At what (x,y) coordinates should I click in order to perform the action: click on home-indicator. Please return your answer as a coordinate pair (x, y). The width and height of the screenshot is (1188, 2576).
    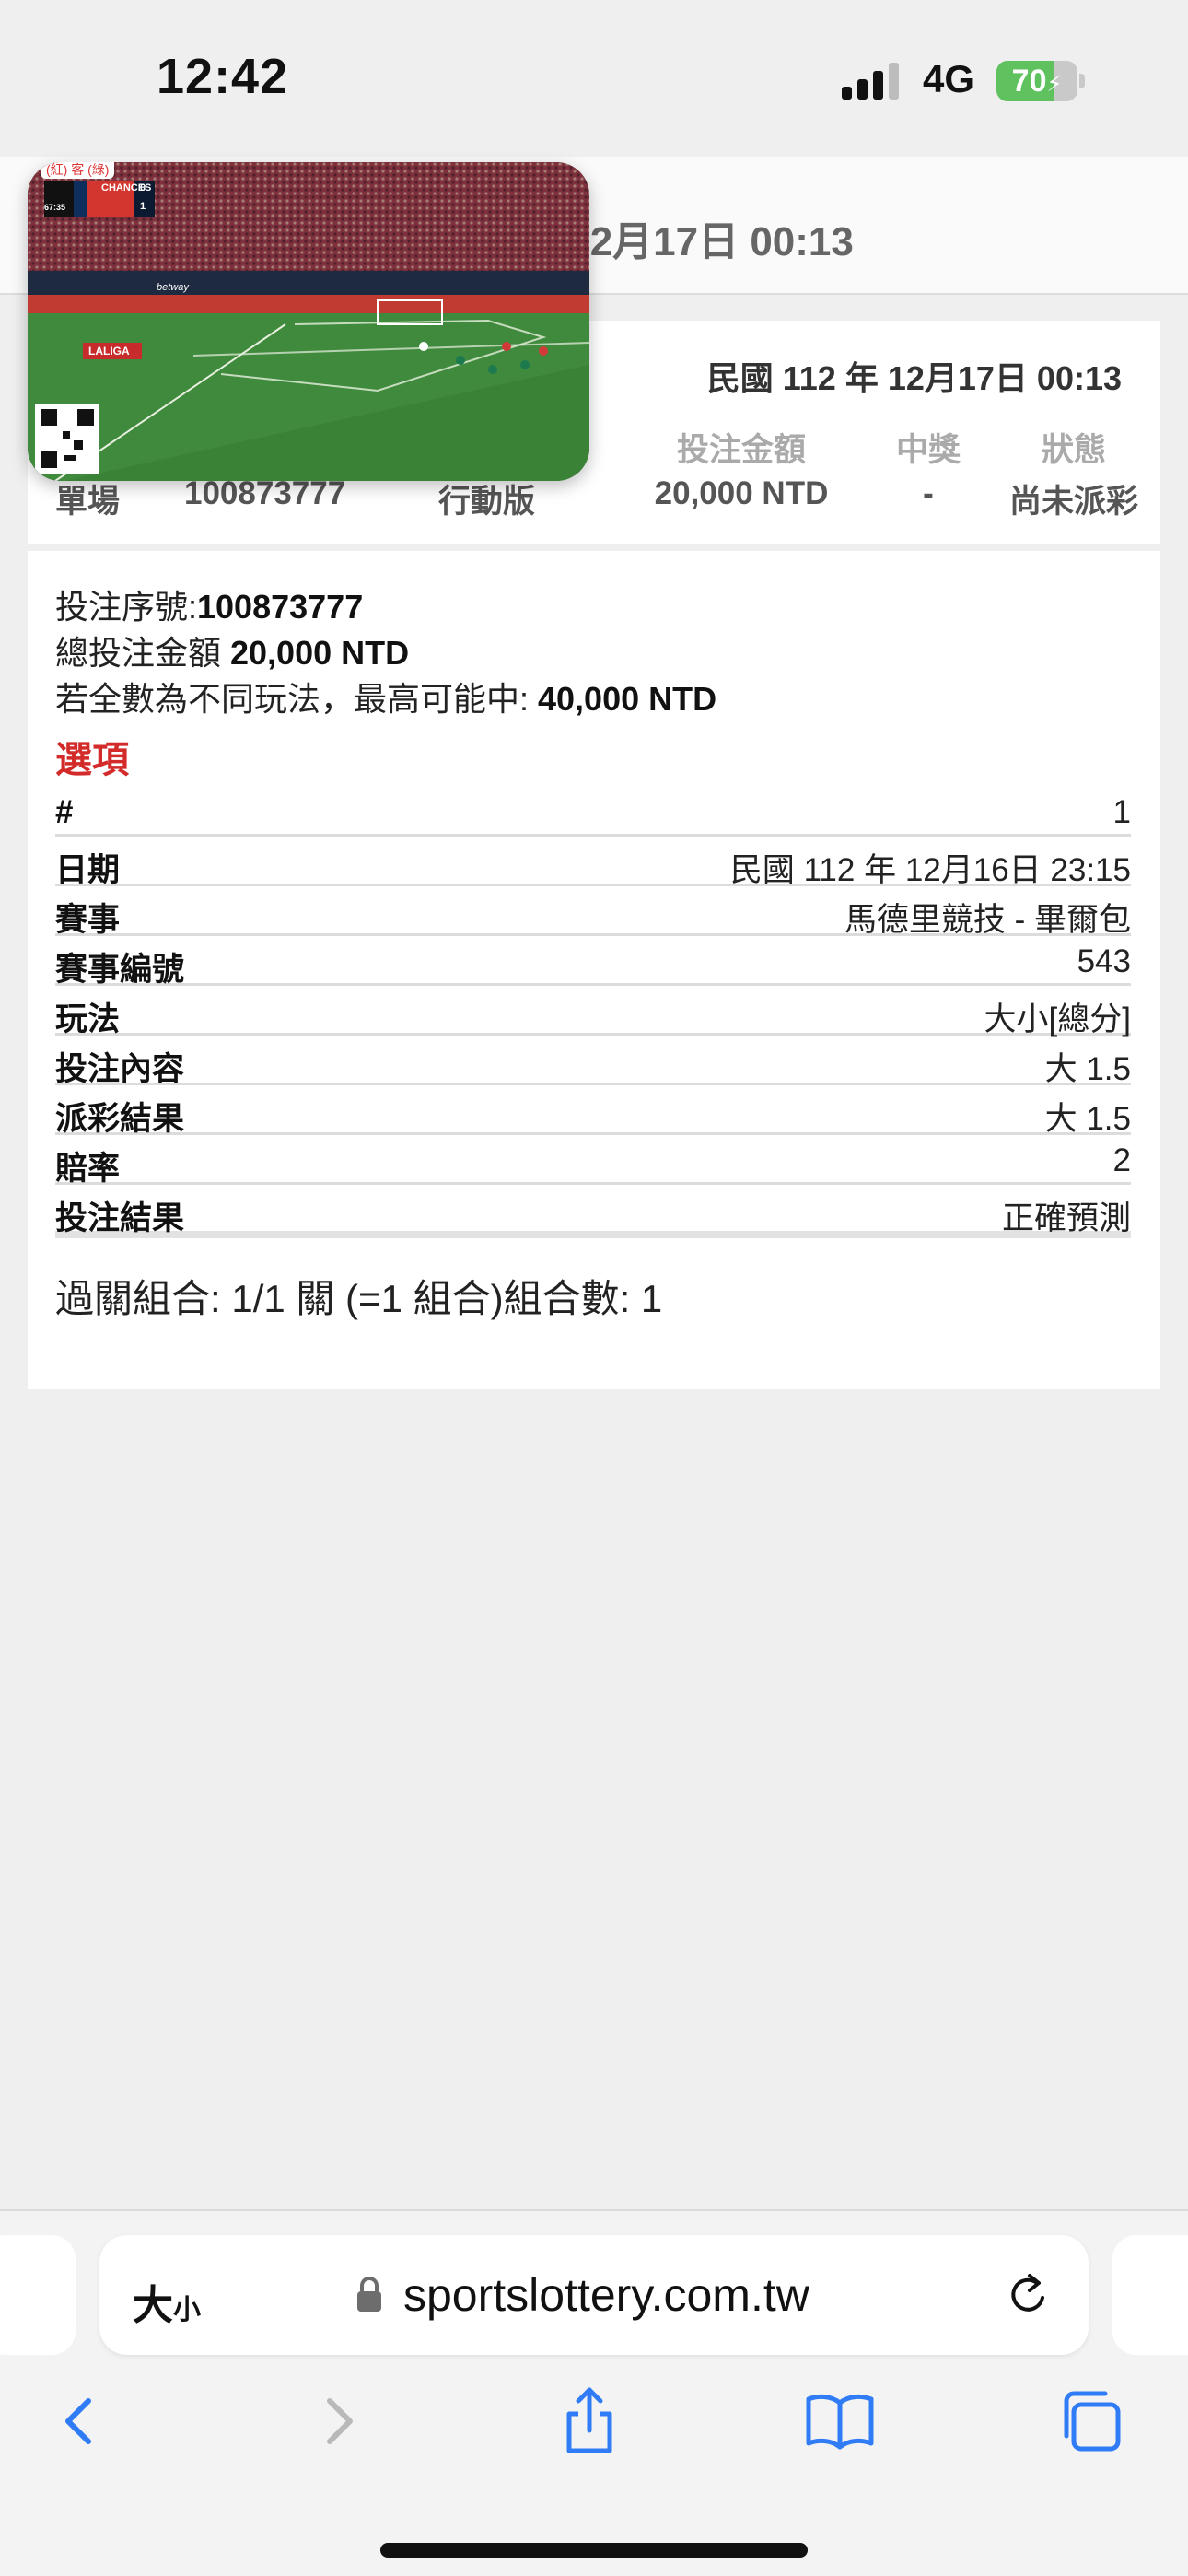
    Looking at the image, I should click on (594, 2550).